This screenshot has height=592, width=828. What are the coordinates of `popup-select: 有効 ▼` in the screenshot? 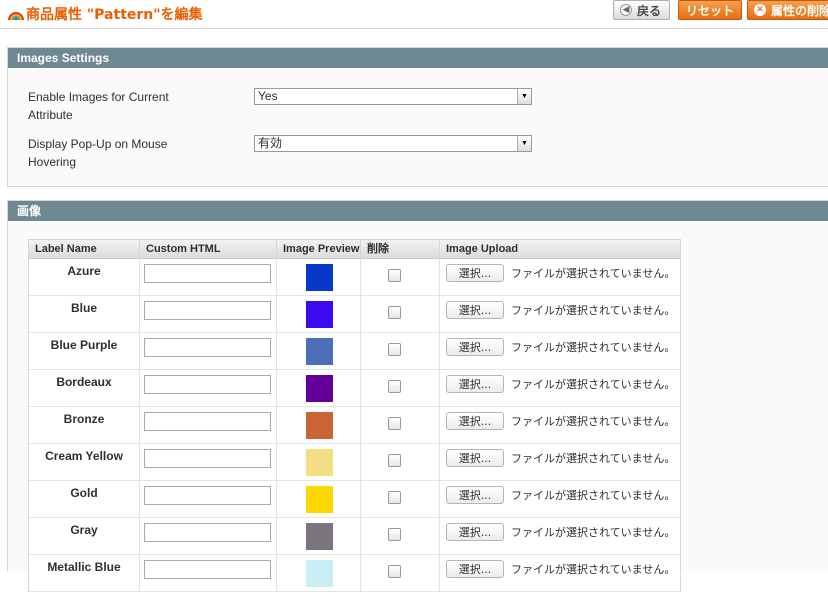 It's located at (393, 143).